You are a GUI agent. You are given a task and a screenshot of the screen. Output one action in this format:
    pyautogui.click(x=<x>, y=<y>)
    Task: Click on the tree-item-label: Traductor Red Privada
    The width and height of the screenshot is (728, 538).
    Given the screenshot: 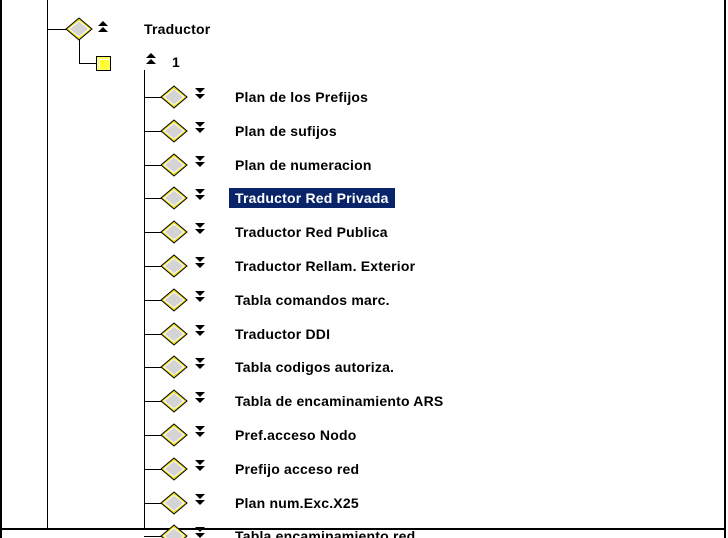 What is the action you would take?
    pyautogui.click(x=312, y=198)
    